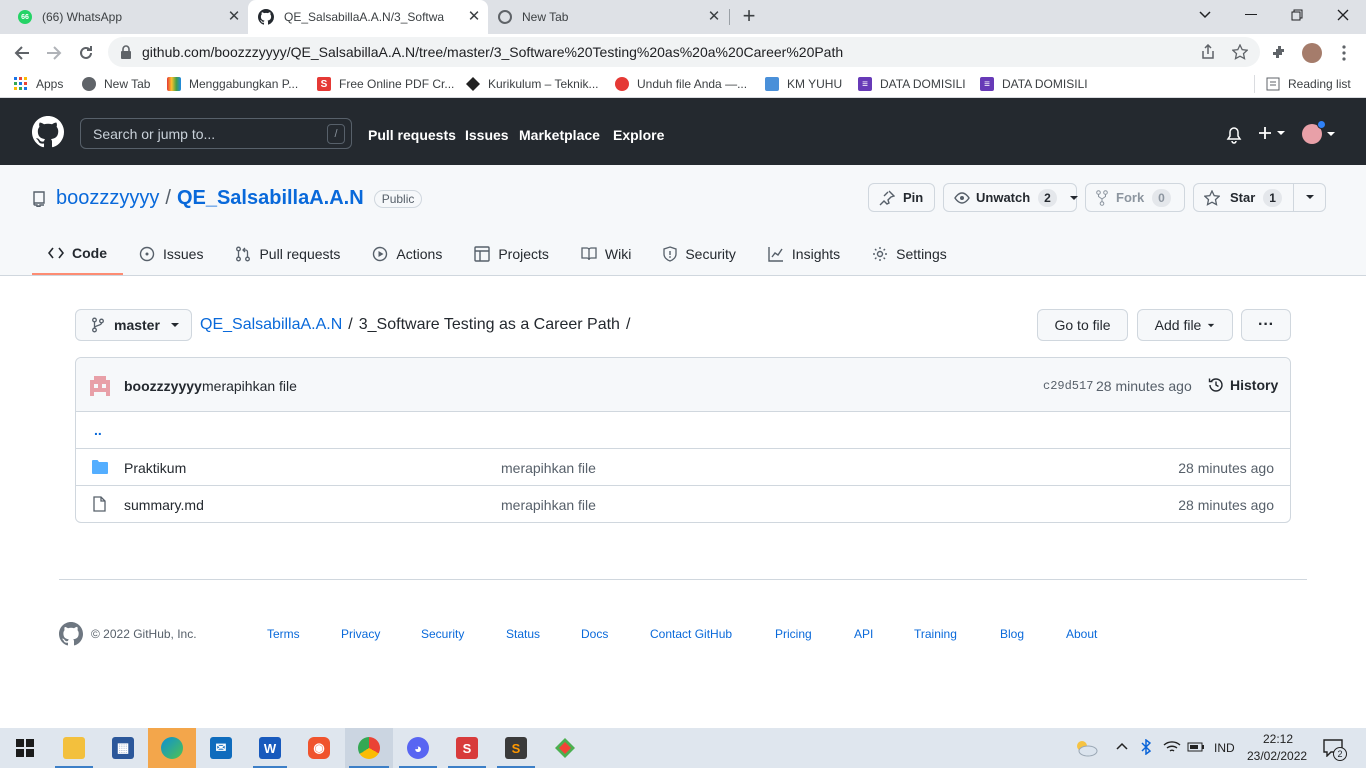 This screenshot has height=768, width=1366. I want to click on footer-link-security: Security, so click(442, 634).